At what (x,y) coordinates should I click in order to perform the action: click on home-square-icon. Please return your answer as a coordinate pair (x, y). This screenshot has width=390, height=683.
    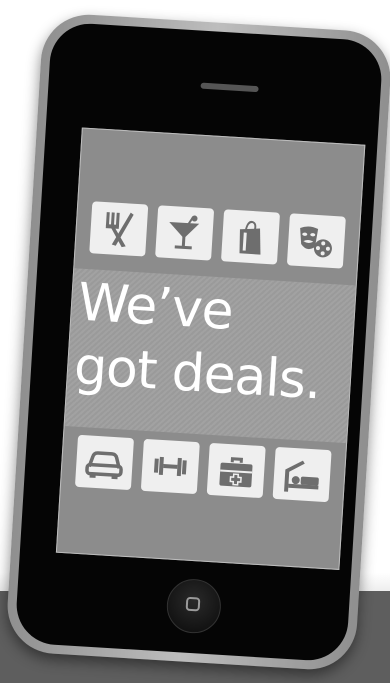
    Looking at the image, I should click on (193, 604).